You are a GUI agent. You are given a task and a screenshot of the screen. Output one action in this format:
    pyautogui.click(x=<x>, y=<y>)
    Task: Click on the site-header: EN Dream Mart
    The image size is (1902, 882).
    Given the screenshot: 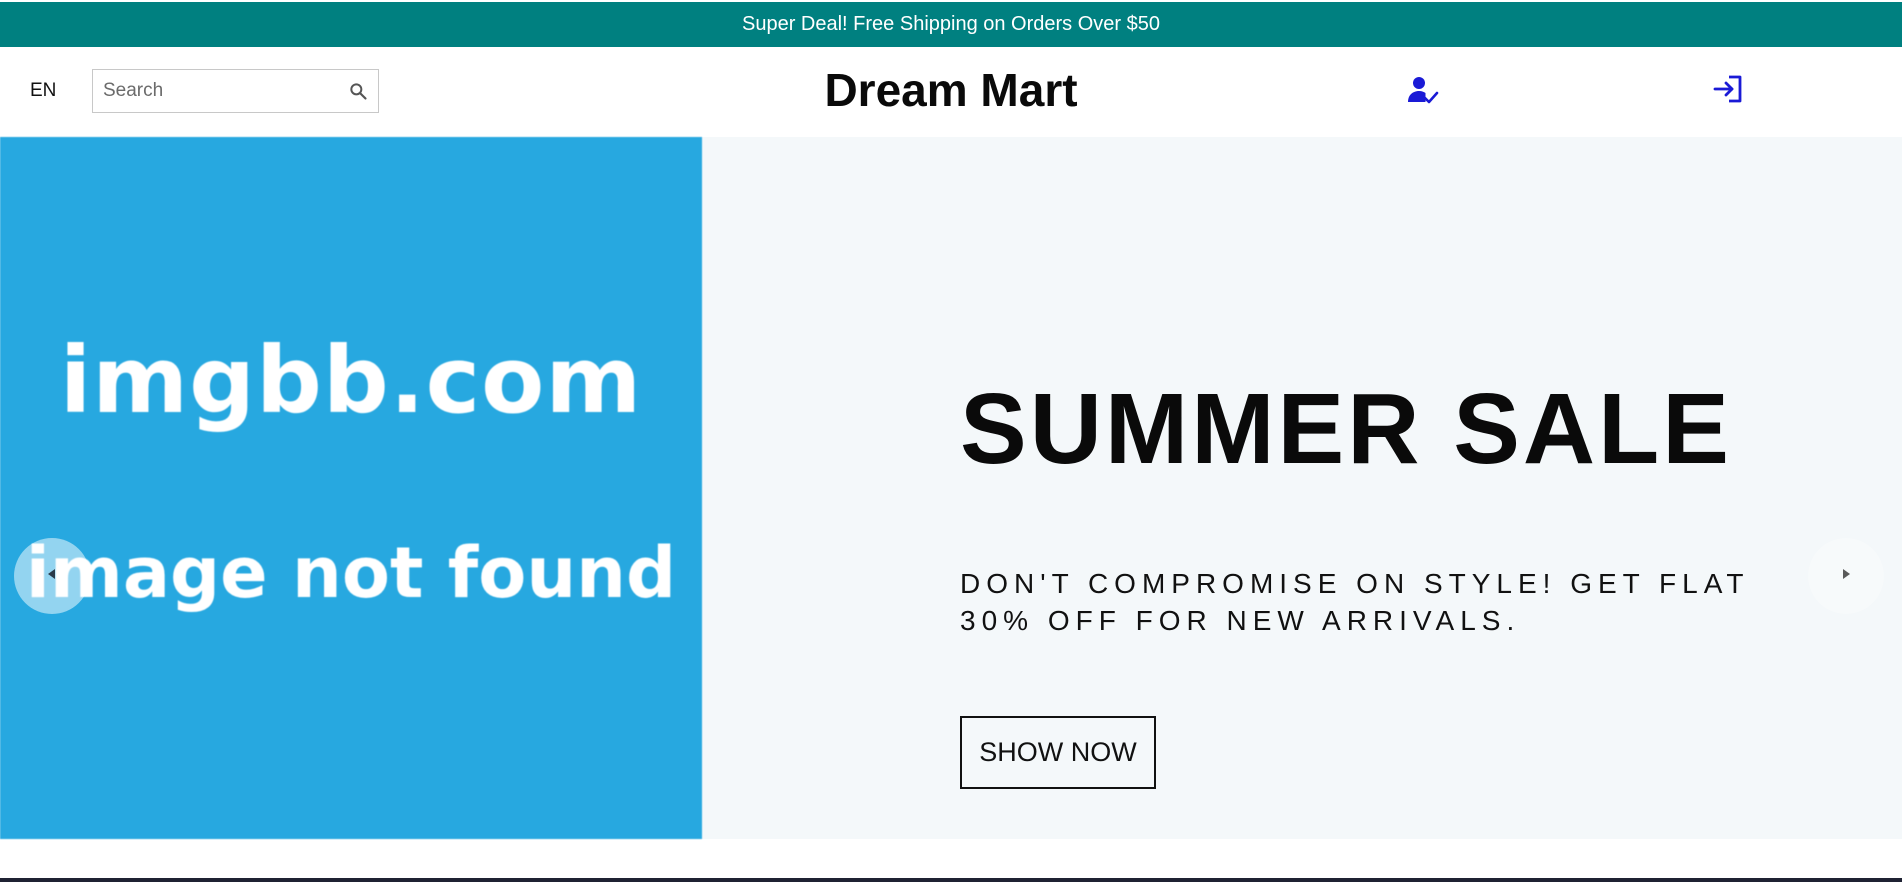 What is the action you would take?
    pyautogui.click(x=951, y=92)
    